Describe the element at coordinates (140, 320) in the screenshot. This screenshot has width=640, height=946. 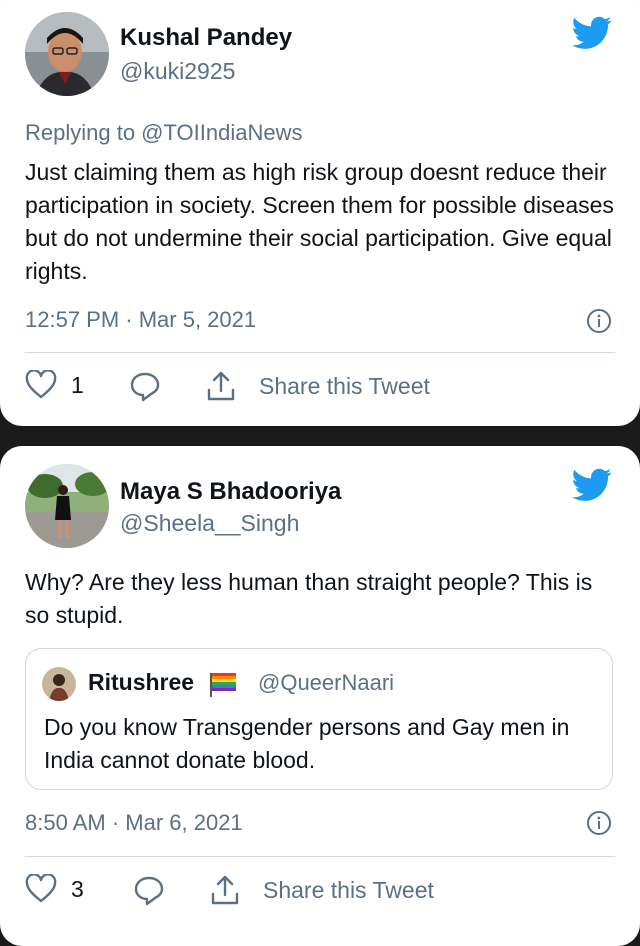
I see `tweet-timestamp: 12:57 PM · Mar 5, 2021` at that location.